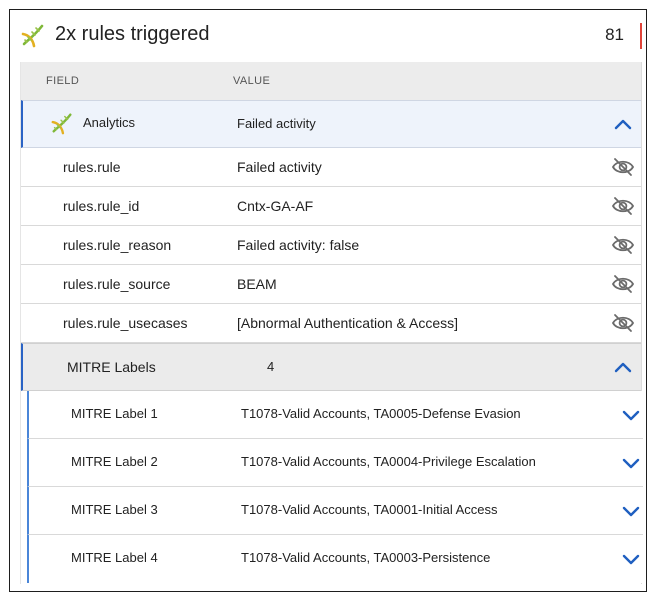 This screenshot has height=600, width=656. Describe the element at coordinates (111, 367) in the screenshot. I see `mitre-group-label: MITRE Labels` at that location.